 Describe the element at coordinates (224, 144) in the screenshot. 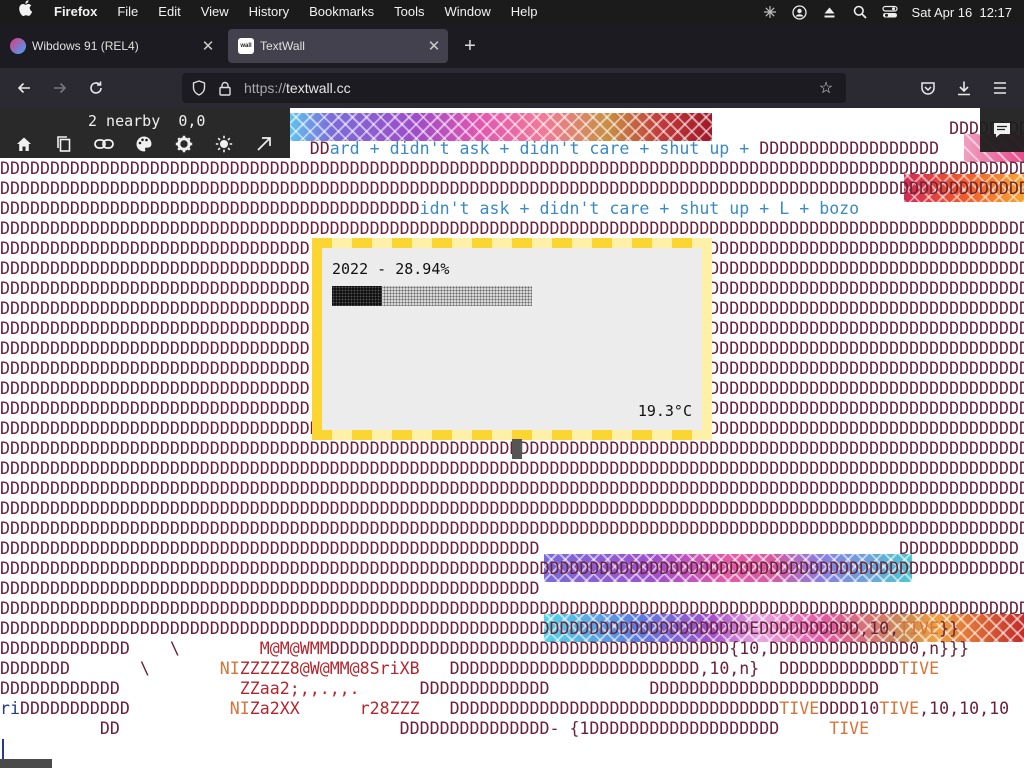

I see `brightness-icon` at that location.